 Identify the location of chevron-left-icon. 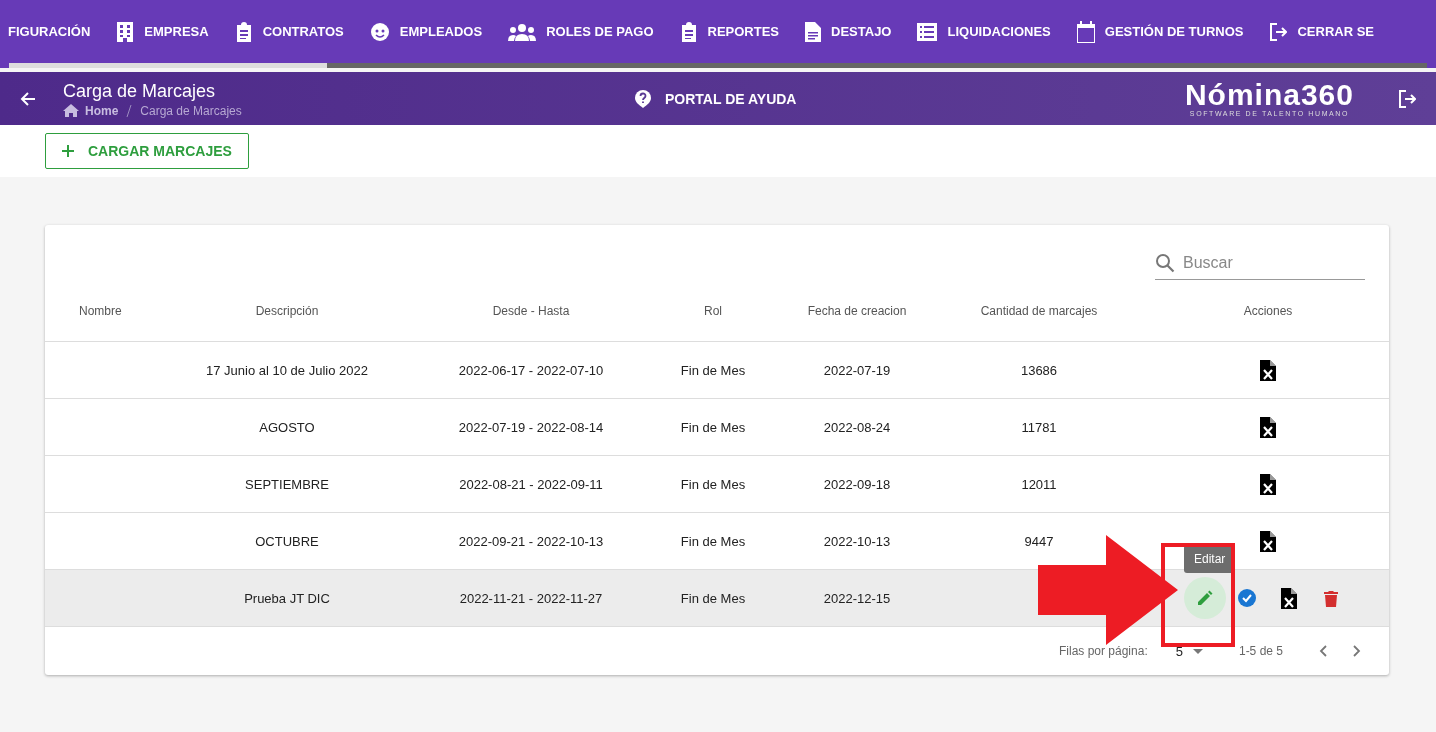
(1323, 651).